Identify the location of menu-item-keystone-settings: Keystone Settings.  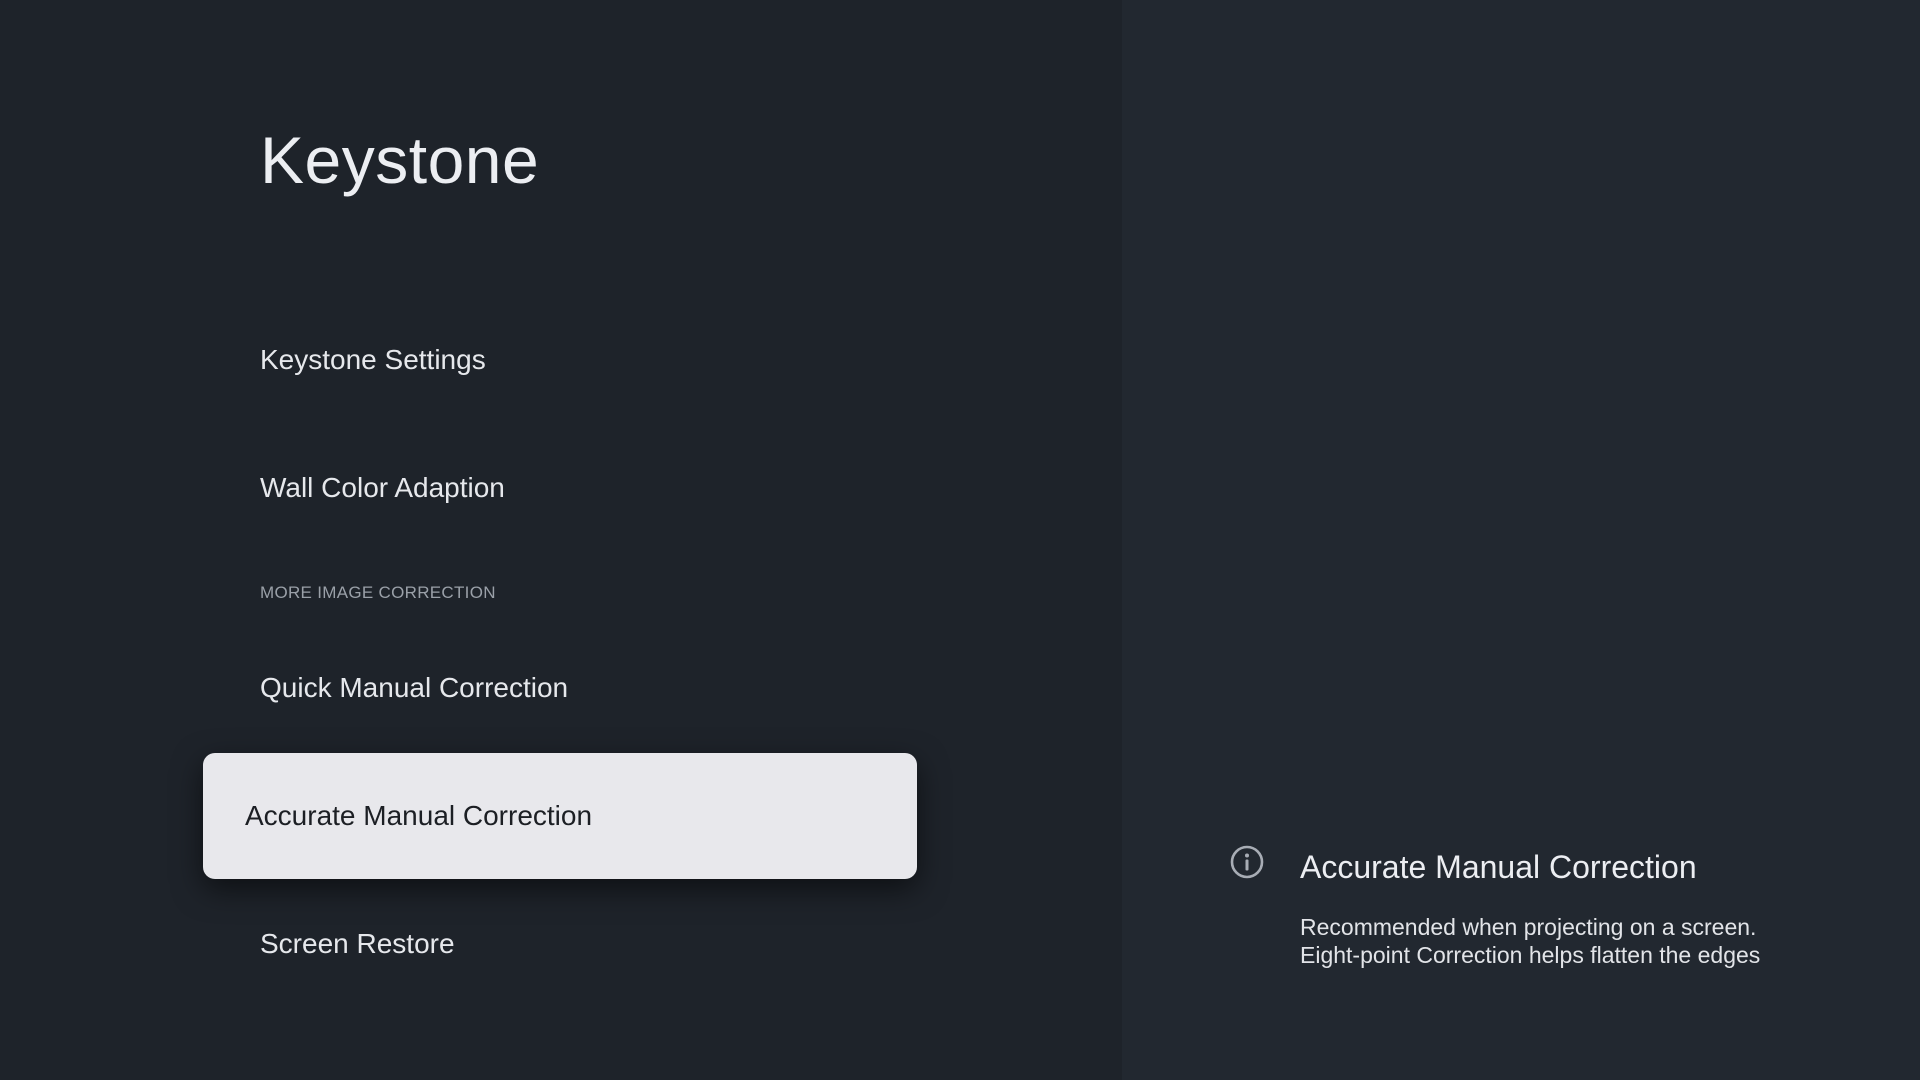
(373, 360).